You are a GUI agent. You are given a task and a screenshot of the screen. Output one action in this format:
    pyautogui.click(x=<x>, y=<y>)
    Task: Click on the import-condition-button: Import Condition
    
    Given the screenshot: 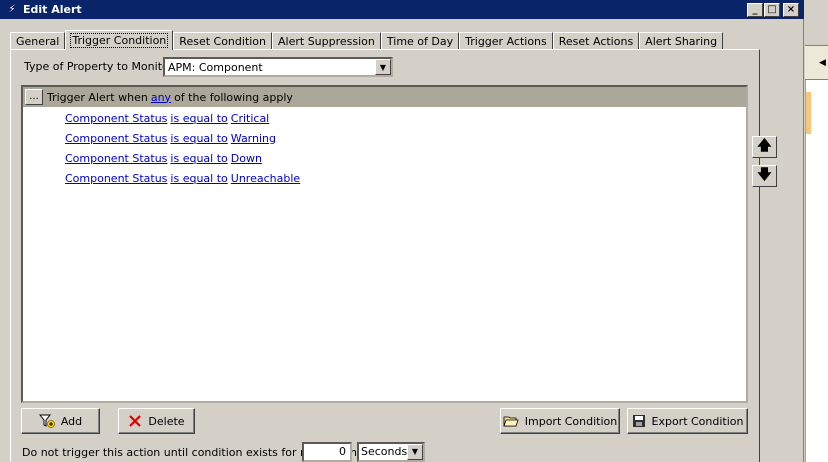 What is the action you would take?
    pyautogui.click(x=560, y=421)
    